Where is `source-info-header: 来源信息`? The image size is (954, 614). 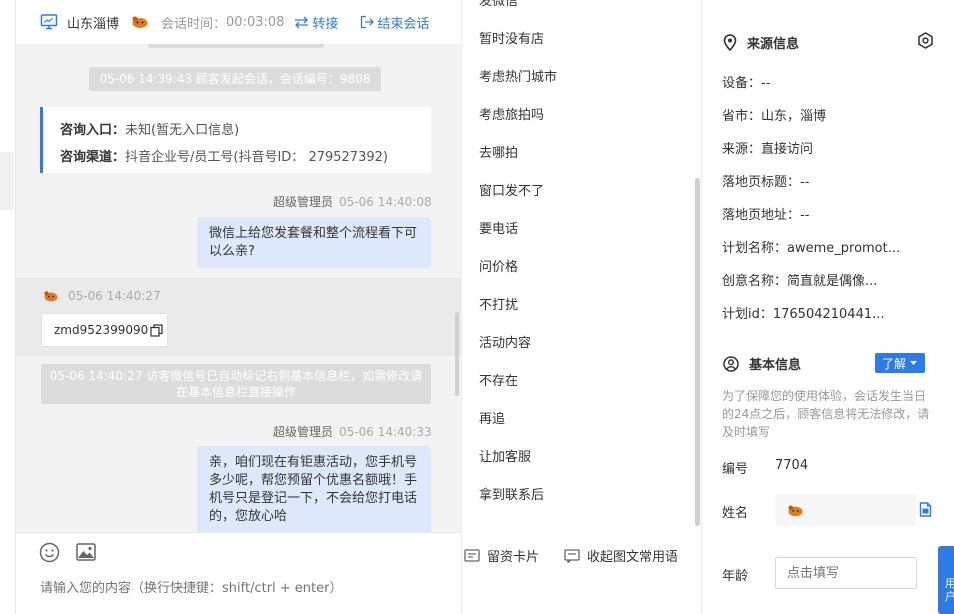
source-info-header: 来源信息 is located at coordinates (761, 42).